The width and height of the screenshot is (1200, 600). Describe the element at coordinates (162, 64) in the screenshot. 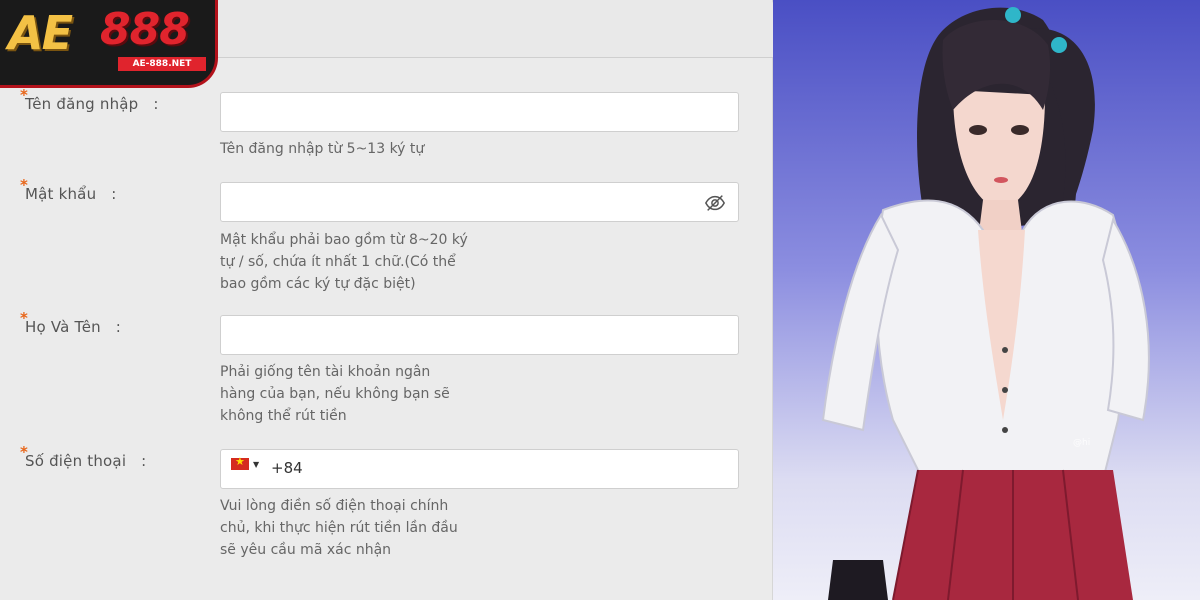

I see `logo-domain-text: AE-888.NET` at that location.